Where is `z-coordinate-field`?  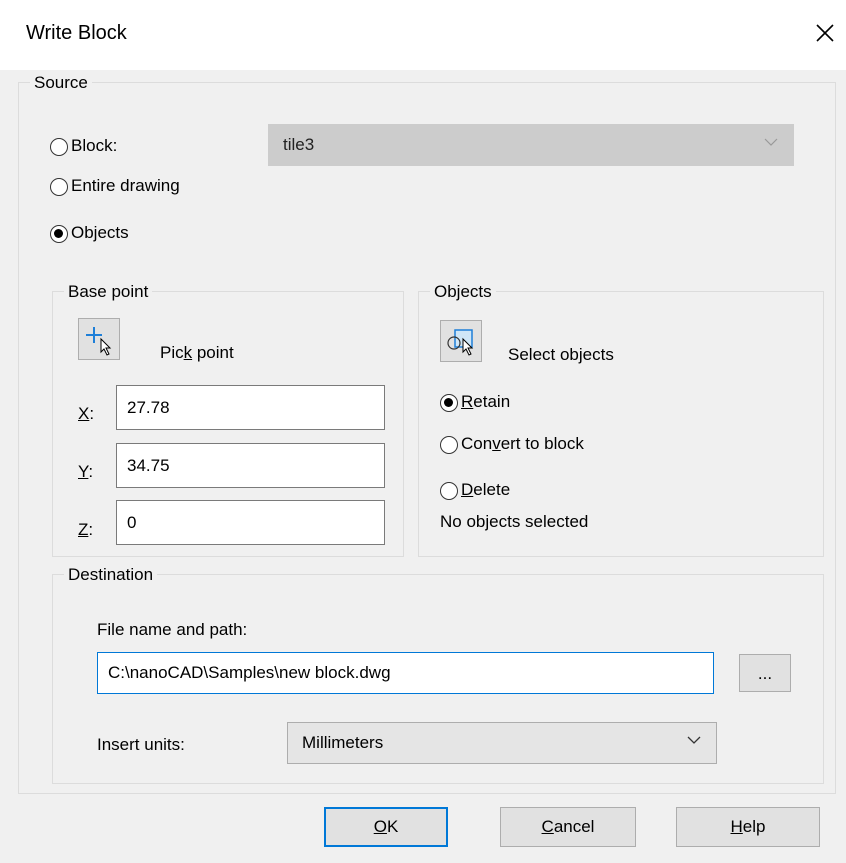
z-coordinate-field is located at coordinates (250, 522).